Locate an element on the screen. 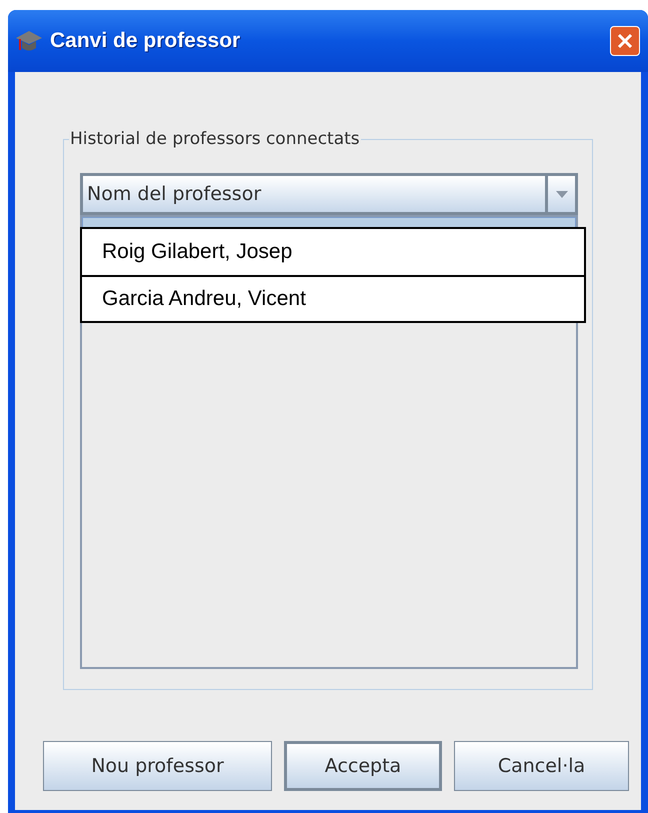  close-icon is located at coordinates (625, 41).